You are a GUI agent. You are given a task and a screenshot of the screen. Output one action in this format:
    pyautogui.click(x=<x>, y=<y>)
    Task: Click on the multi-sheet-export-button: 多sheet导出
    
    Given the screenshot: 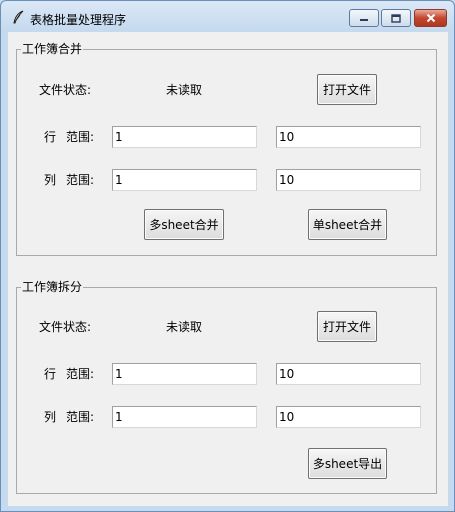 What is the action you would take?
    pyautogui.click(x=347, y=463)
    